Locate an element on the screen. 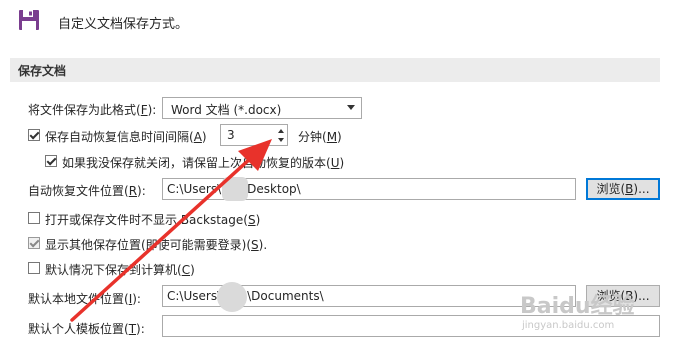  spin-up-icon is located at coordinates (281, 131).